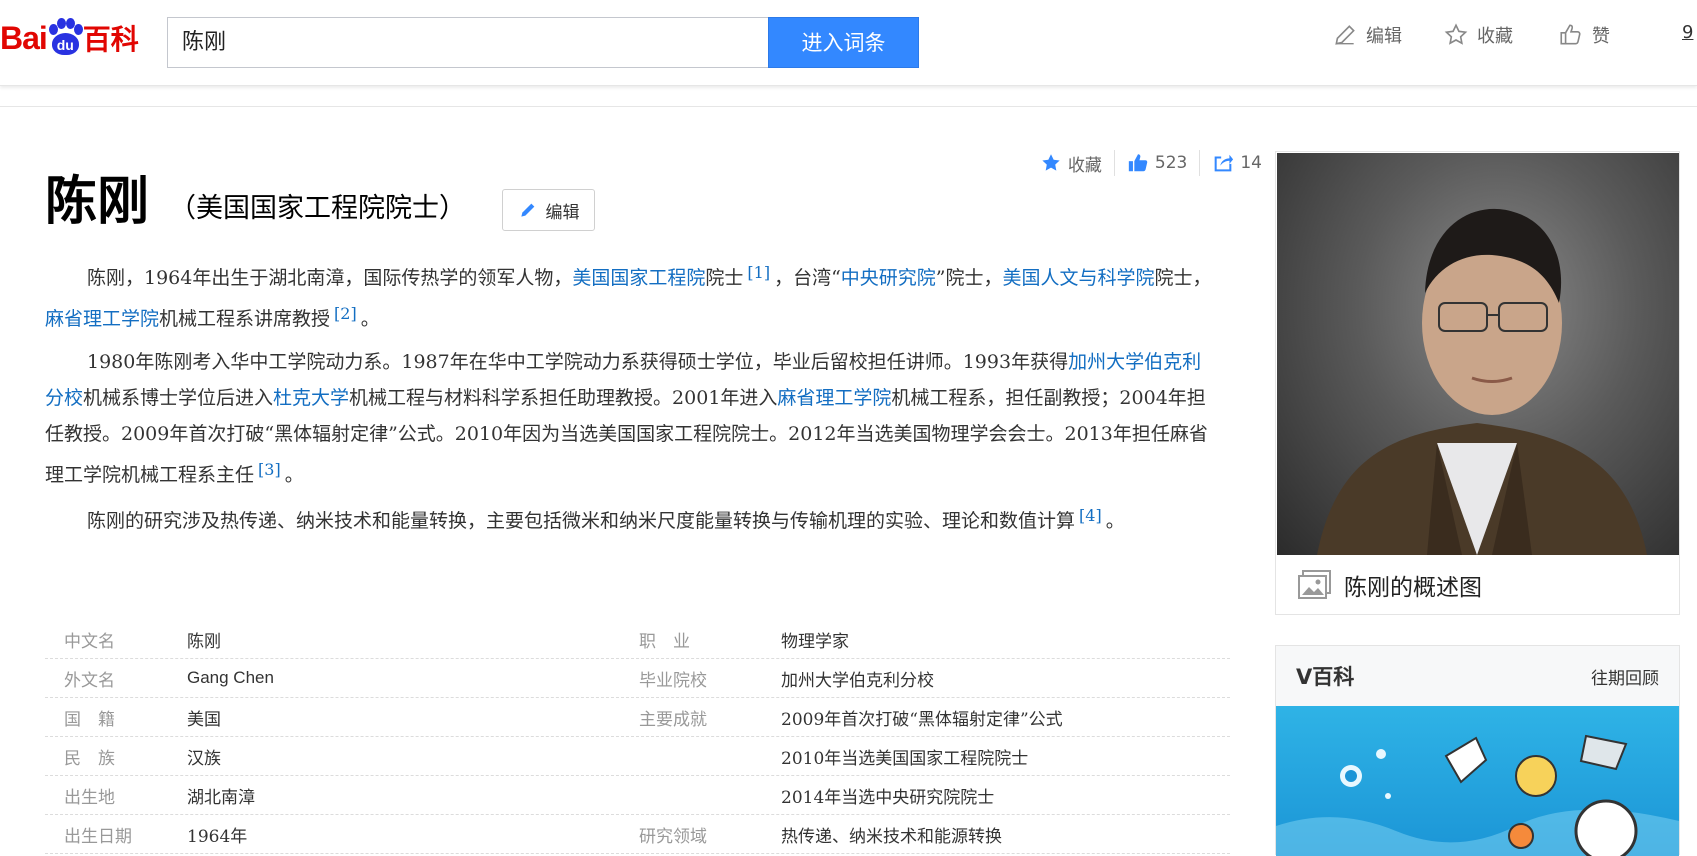 The height and width of the screenshot is (856, 1697). I want to click on entry-stats: 收藏 523 14, so click(1145, 163).